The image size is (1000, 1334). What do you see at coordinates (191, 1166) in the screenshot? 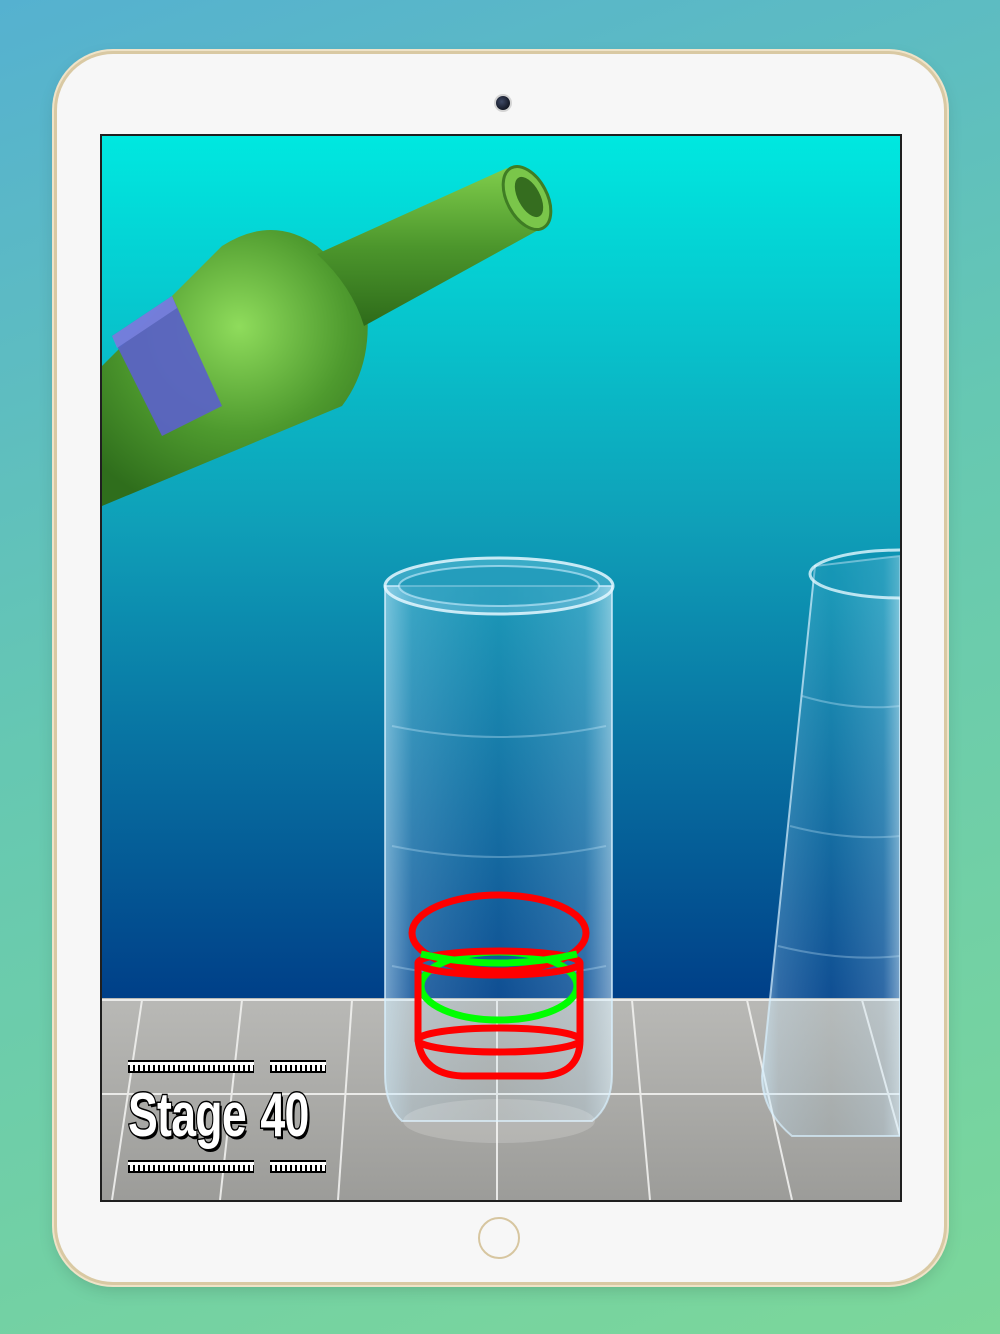
I see `stage-bottom-rule-left` at bounding box center [191, 1166].